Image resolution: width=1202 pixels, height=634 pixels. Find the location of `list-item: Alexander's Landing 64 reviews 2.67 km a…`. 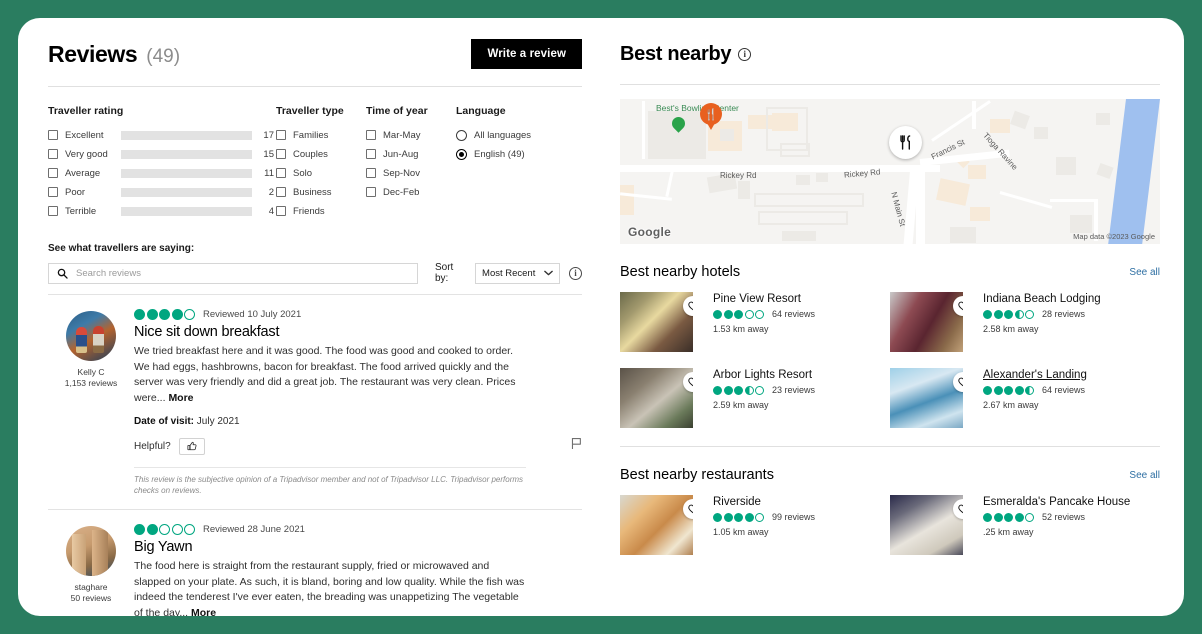

list-item: Alexander's Landing 64 reviews 2.67 km a… is located at coordinates (1025, 398).